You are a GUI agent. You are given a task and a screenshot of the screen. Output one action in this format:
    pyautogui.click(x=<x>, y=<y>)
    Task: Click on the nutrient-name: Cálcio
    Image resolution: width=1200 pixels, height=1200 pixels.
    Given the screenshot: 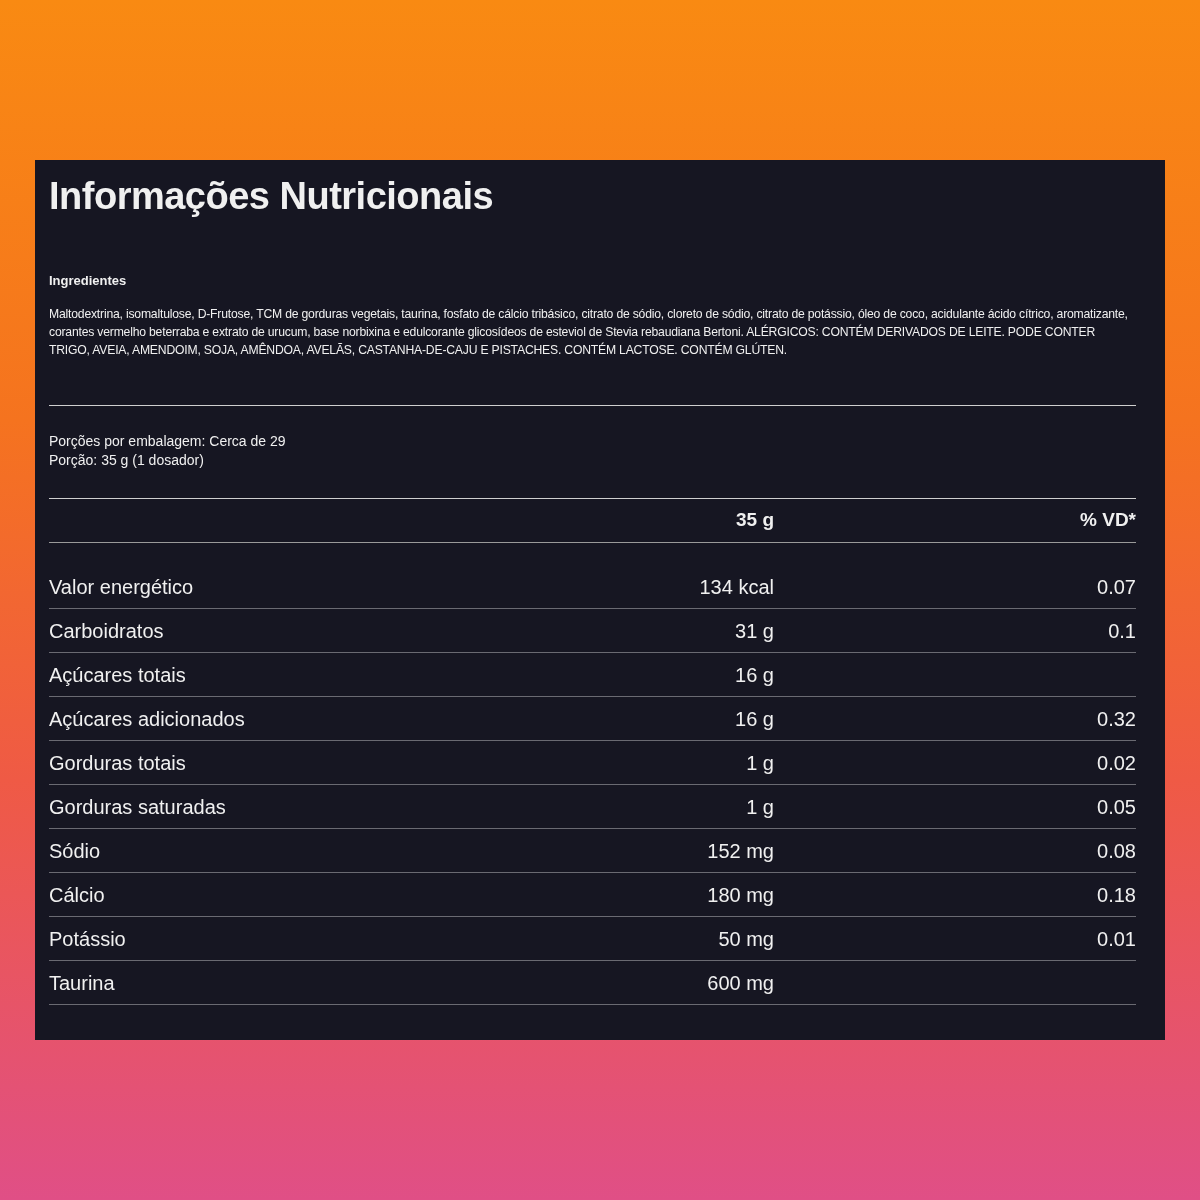 What is the action you would take?
    pyautogui.click(x=77, y=894)
    